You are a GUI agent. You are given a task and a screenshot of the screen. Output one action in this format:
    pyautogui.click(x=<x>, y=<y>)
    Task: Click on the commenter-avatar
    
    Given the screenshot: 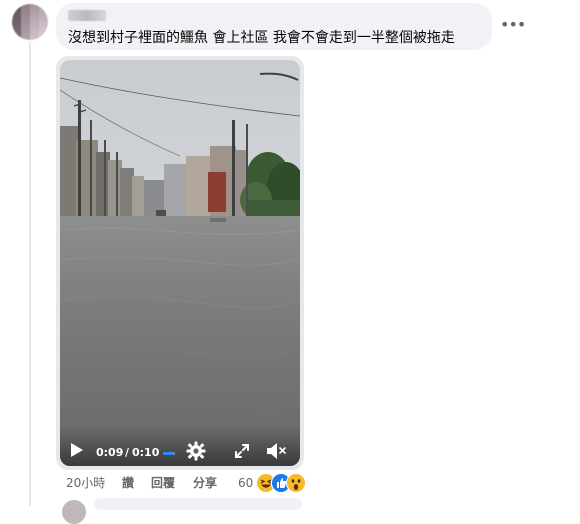 What is the action you would take?
    pyautogui.click(x=30, y=22)
    